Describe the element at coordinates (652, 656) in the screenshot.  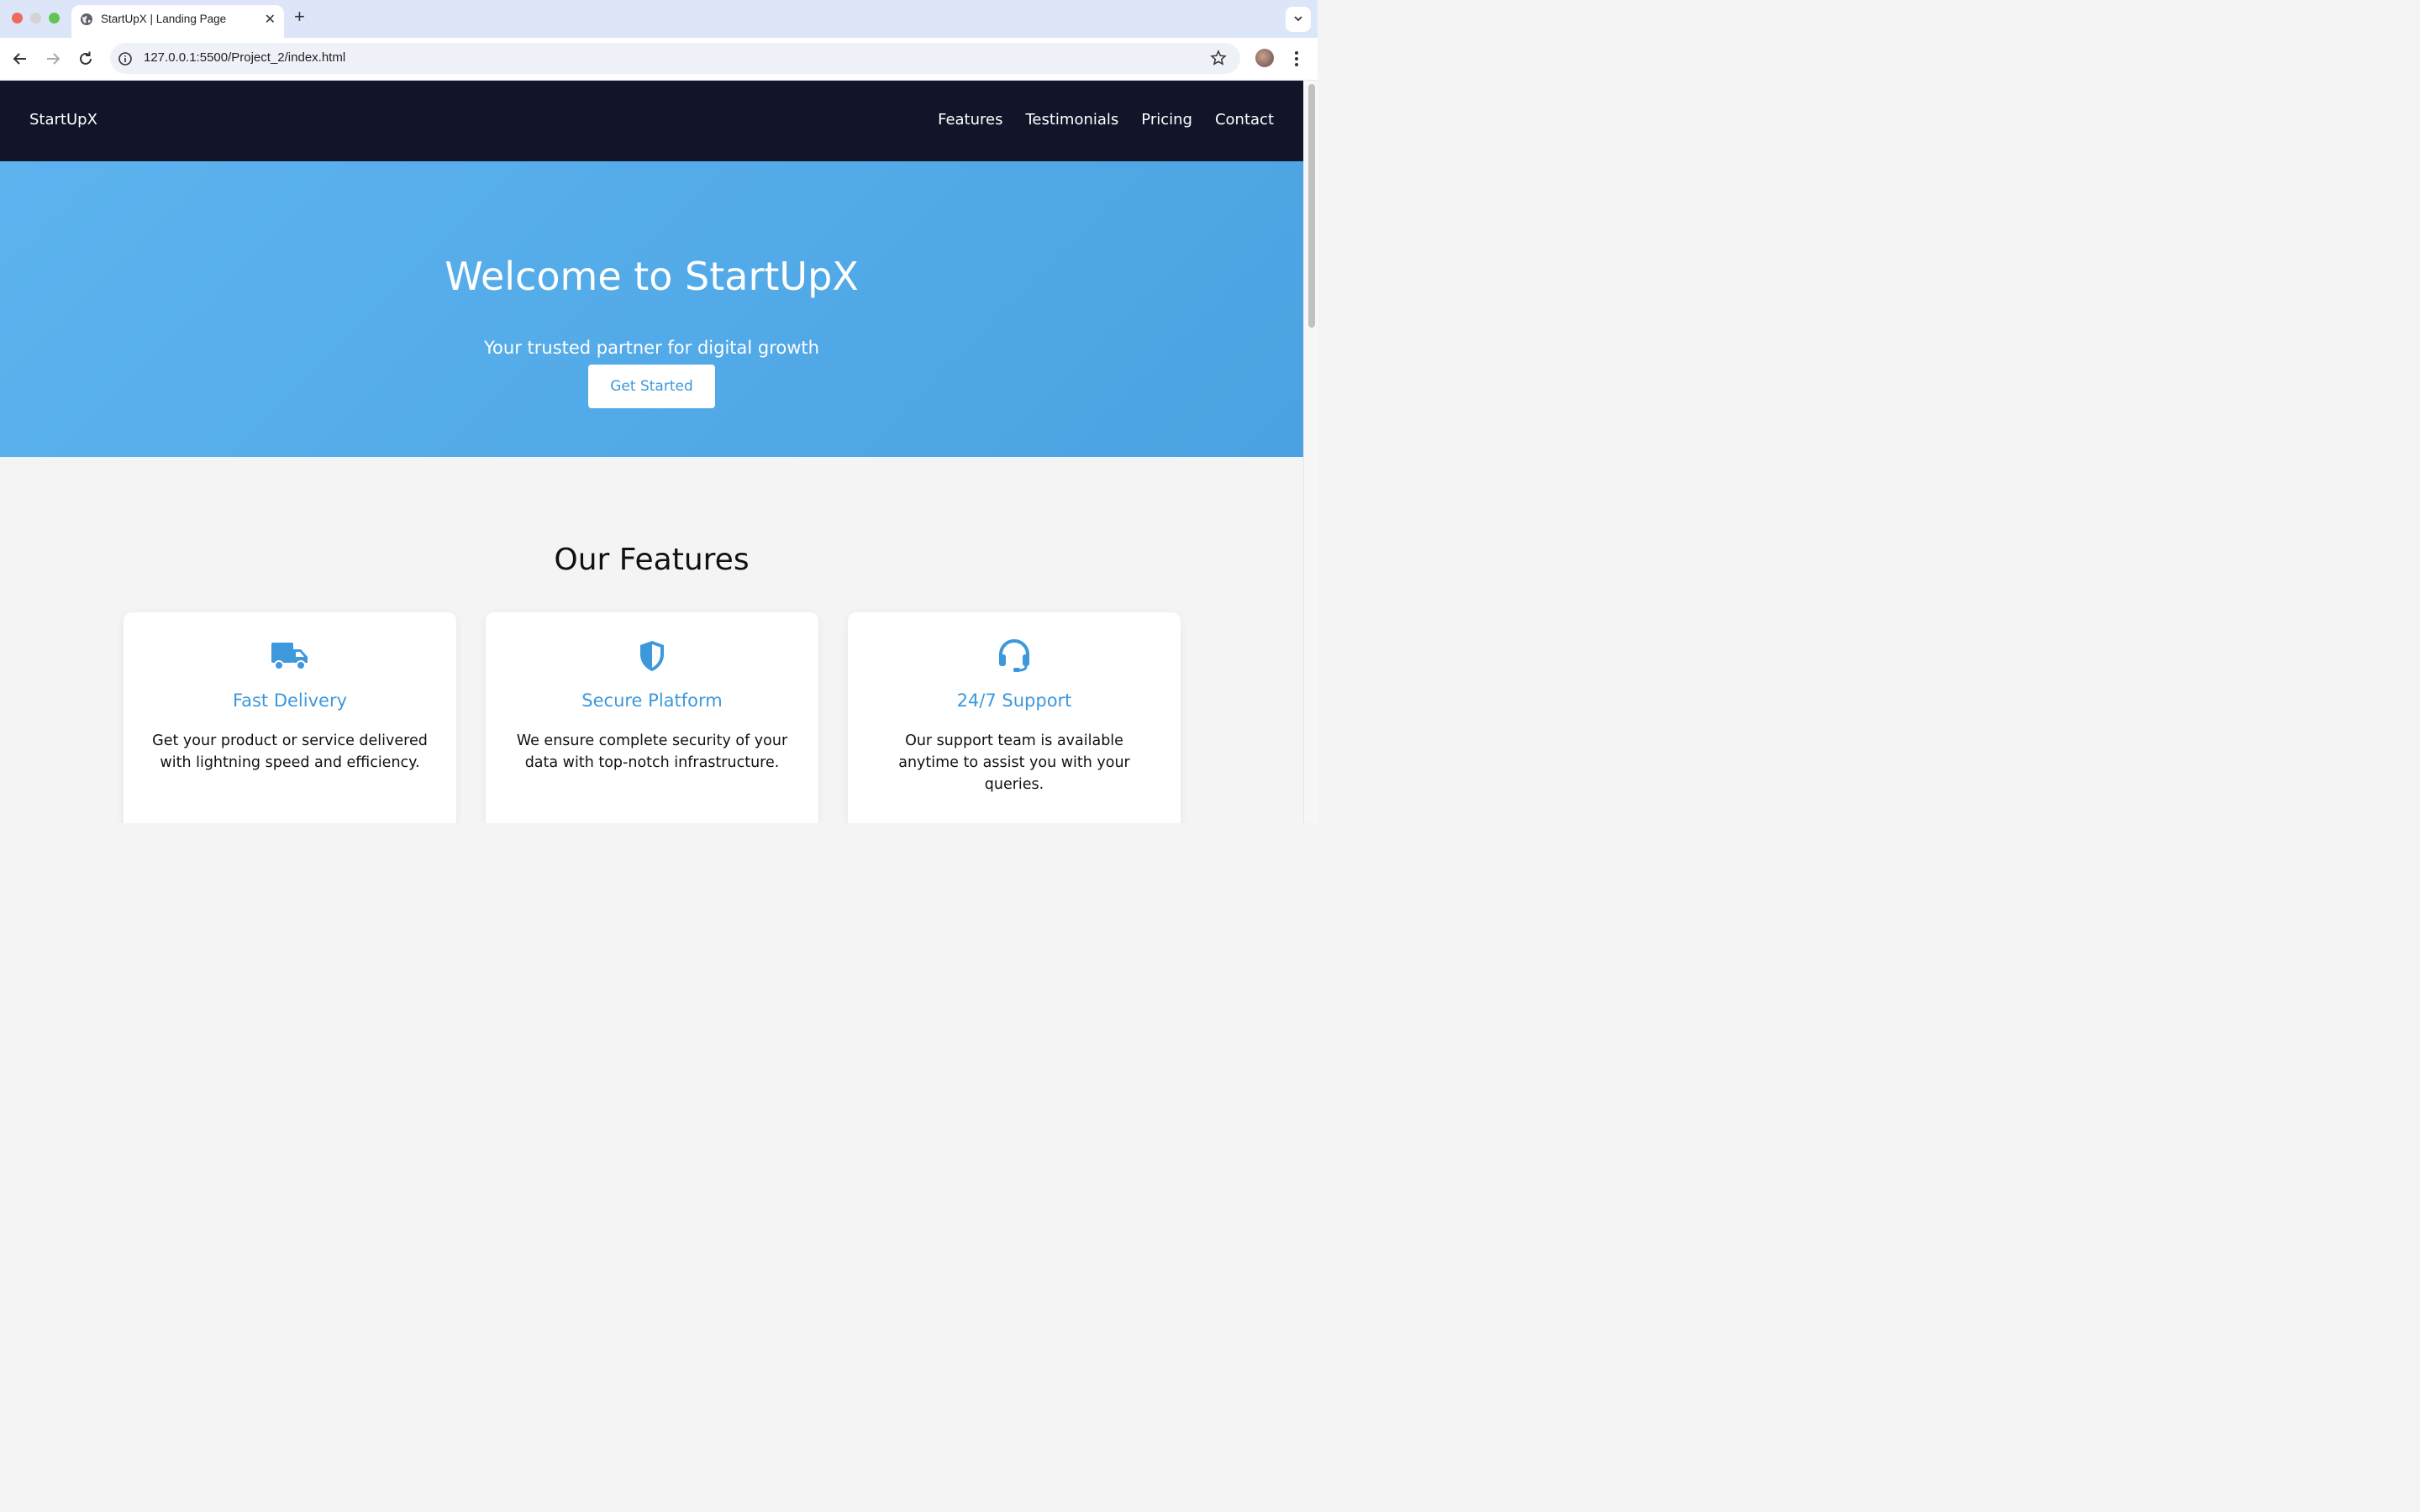
I see `shield-icon` at that location.